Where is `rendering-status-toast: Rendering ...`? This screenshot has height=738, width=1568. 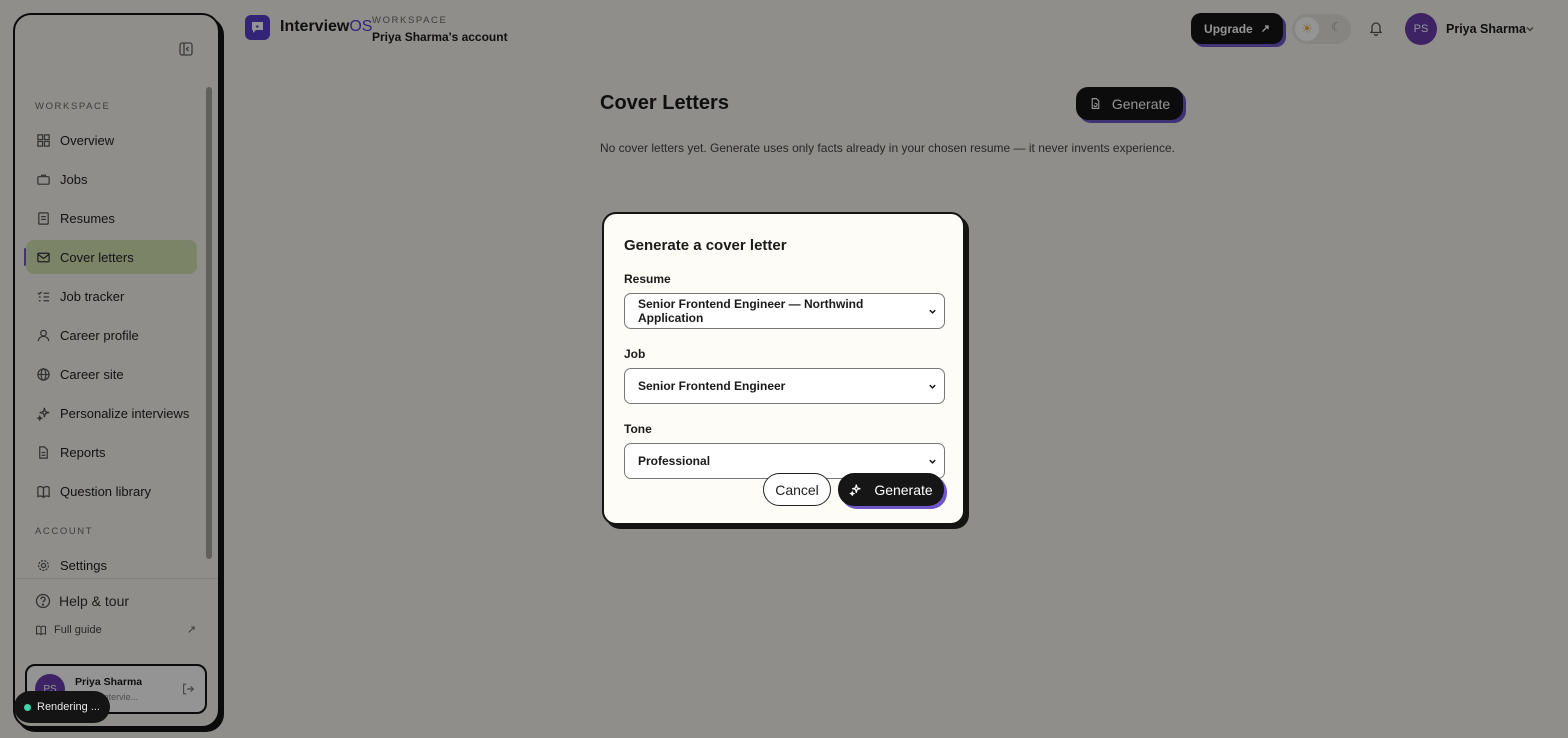
rendering-status-toast: Rendering ... is located at coordinates (62, 707).